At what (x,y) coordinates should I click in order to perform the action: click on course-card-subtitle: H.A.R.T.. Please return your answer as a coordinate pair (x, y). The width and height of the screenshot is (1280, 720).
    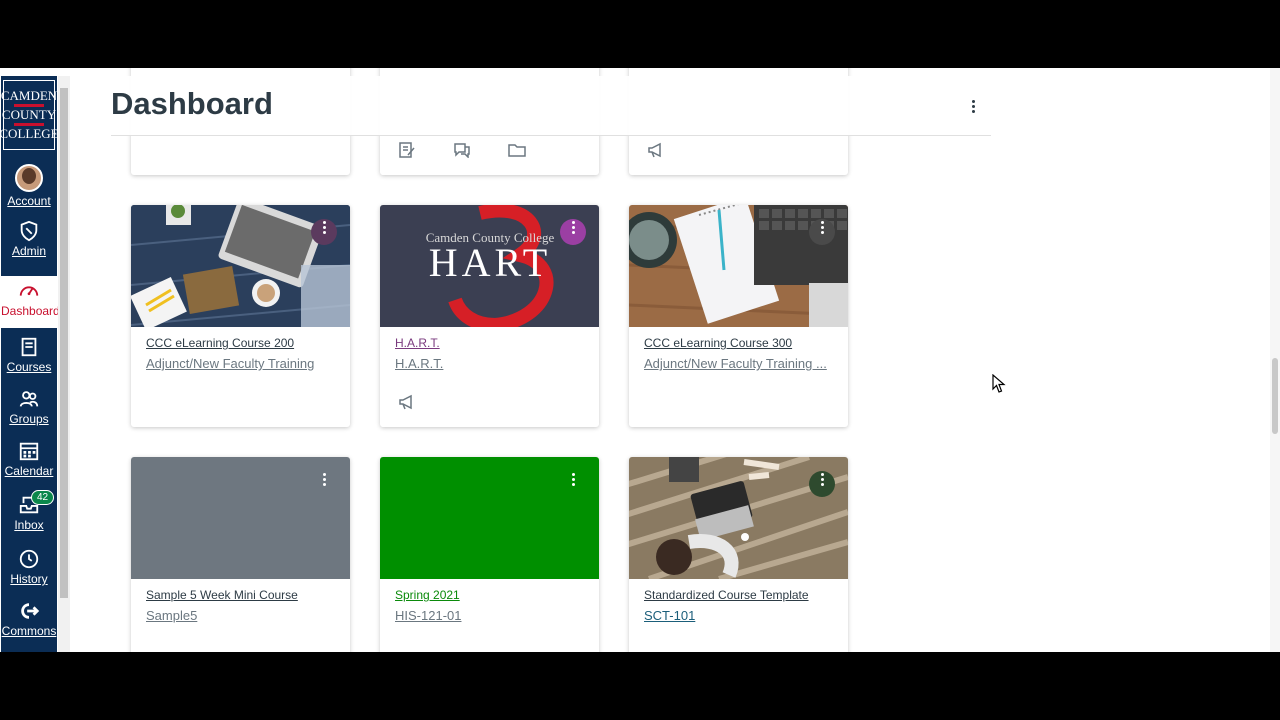
    Looking at the image, I should click on (491, 363).